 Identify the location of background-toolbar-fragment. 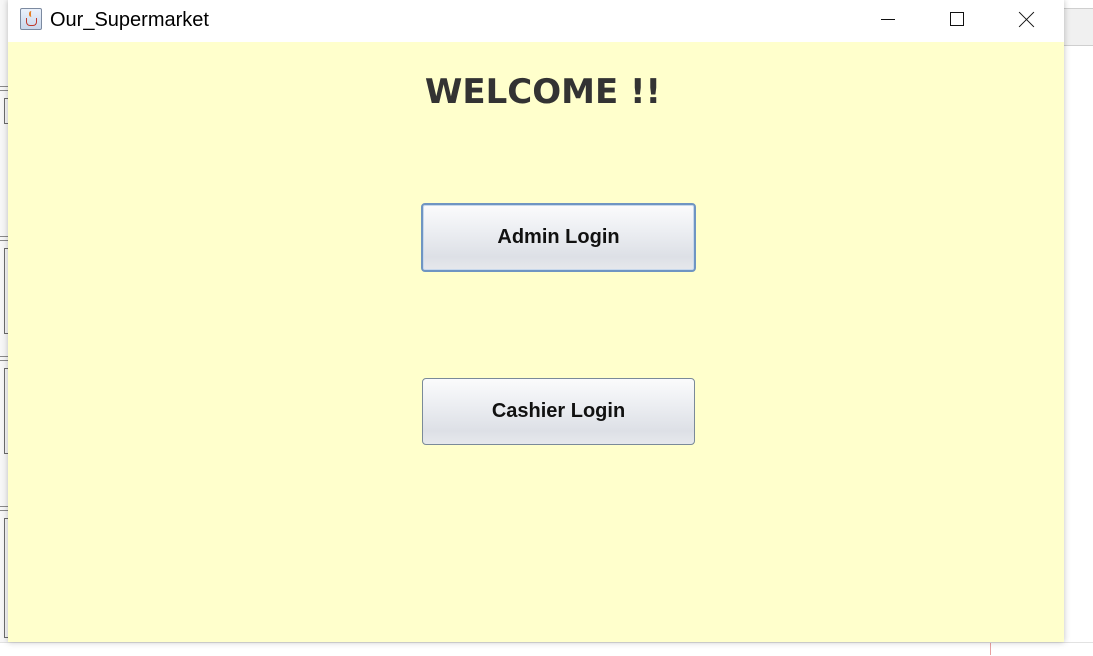
(1078, 27).